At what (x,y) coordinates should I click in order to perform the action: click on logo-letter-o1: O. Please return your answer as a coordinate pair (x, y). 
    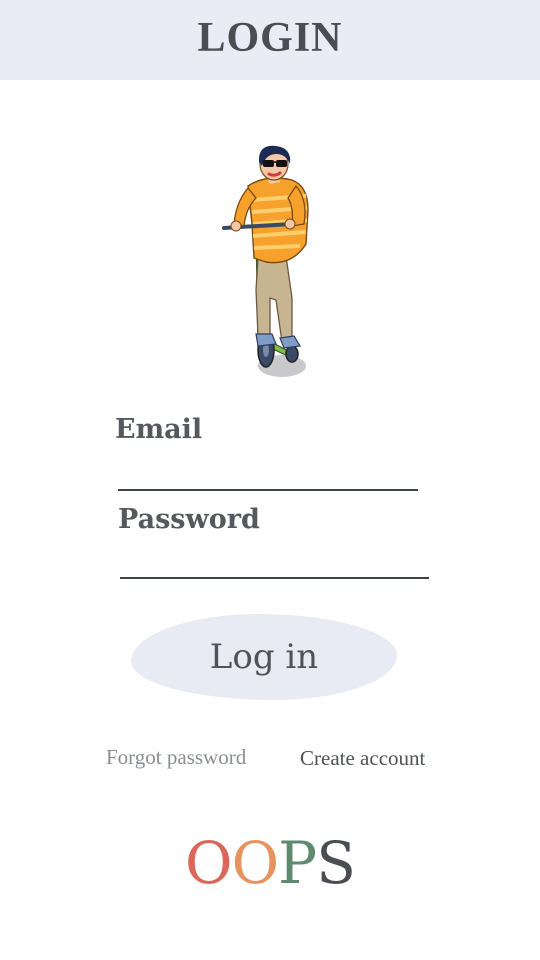
    Looking at the image, I should click on (209, 863).